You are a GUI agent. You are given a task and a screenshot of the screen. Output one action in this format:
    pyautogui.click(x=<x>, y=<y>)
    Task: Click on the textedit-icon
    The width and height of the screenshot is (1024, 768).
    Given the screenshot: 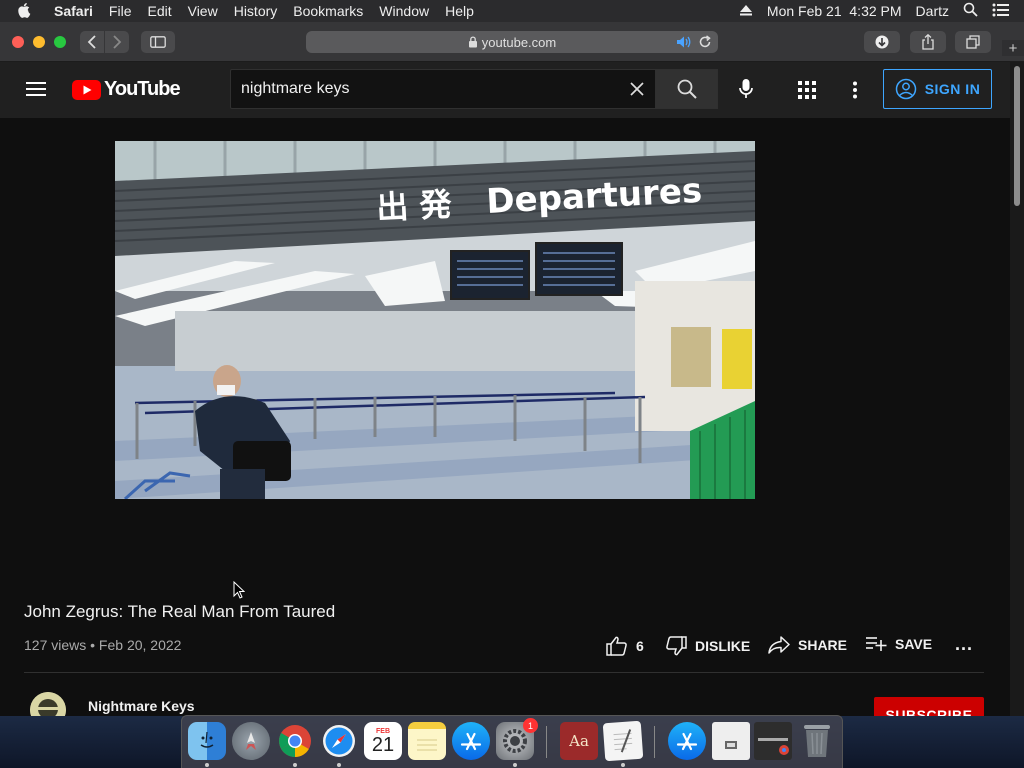 What is the action you would take?
    pyautogui.click(x=623, y=741)
    